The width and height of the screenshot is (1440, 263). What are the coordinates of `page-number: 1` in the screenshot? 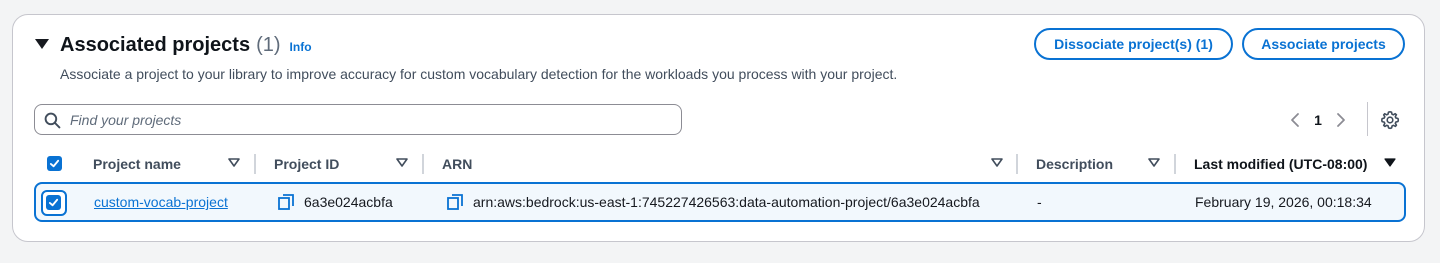 It's located at (1318, 120).